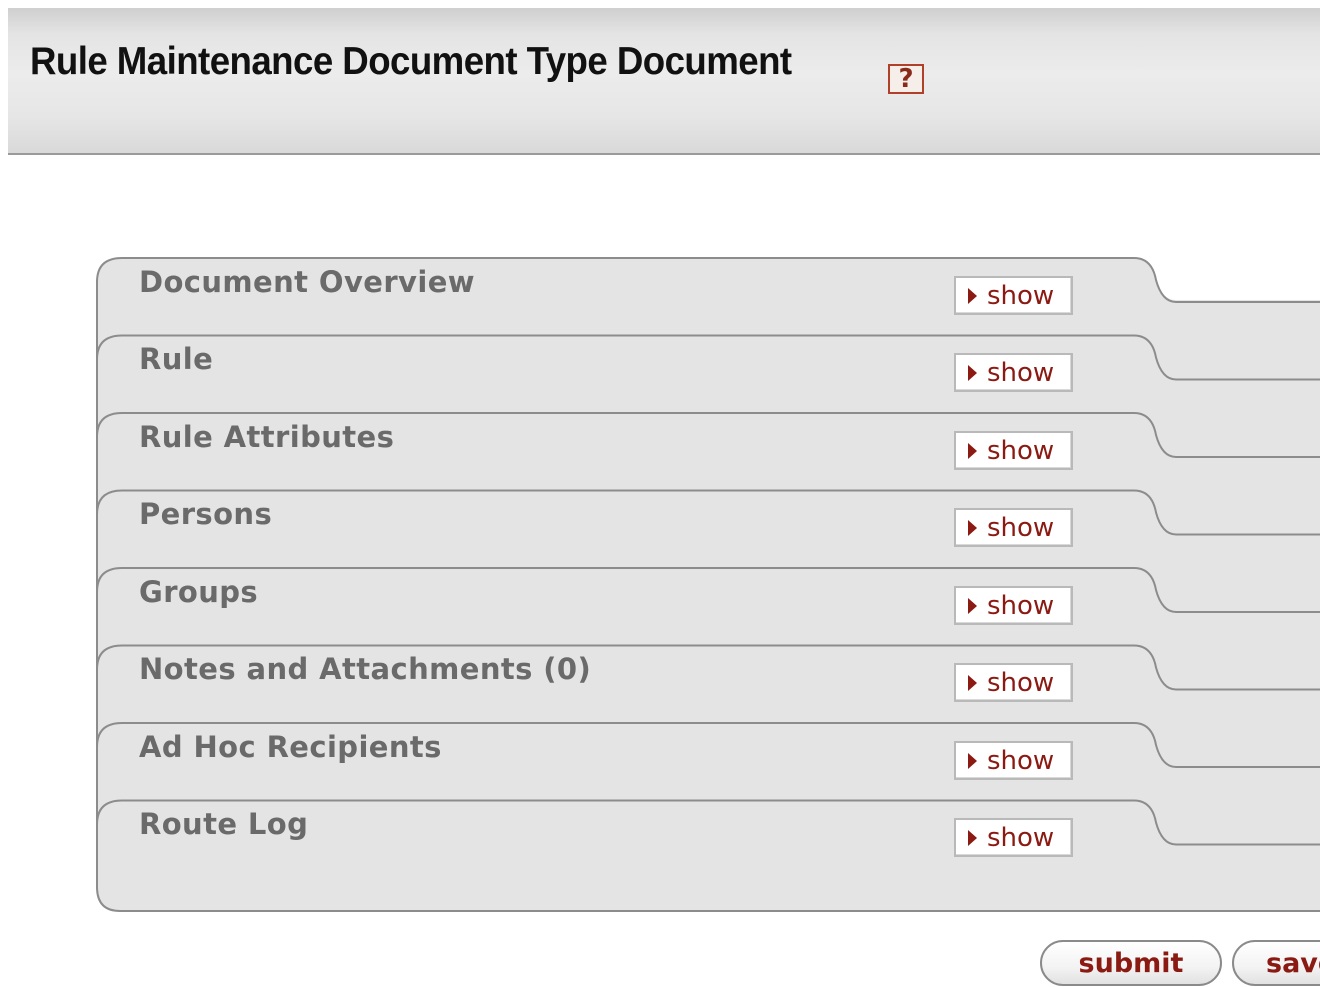 This screenshot has height=987, width=1320. What do you see at coordinates (708, 295) in the screenshot?
I see `panel-document-overview: Document Overview show` at bounding box center [708, 295].